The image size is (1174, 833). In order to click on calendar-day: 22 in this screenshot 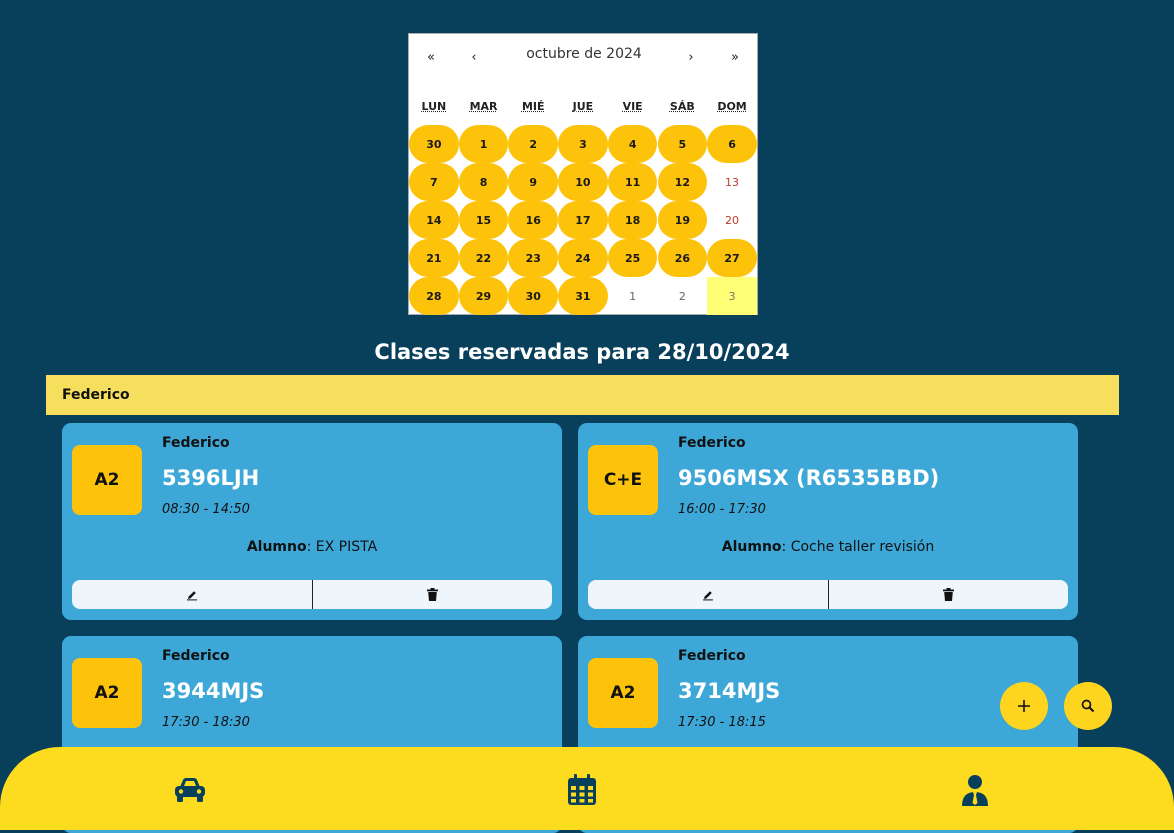, I will do `click(483, 258)`.